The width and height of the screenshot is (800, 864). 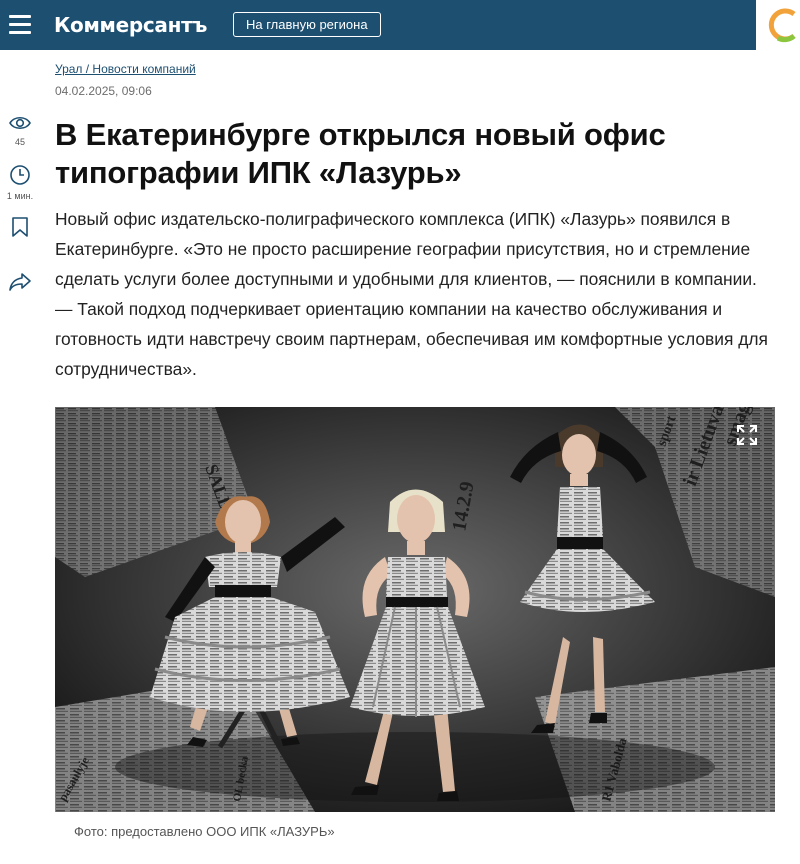 What do you see at coordinates (130, 25) in the screenshot?
I see `site-logo: Коммерсантъ` at bounding box center [130, 25].